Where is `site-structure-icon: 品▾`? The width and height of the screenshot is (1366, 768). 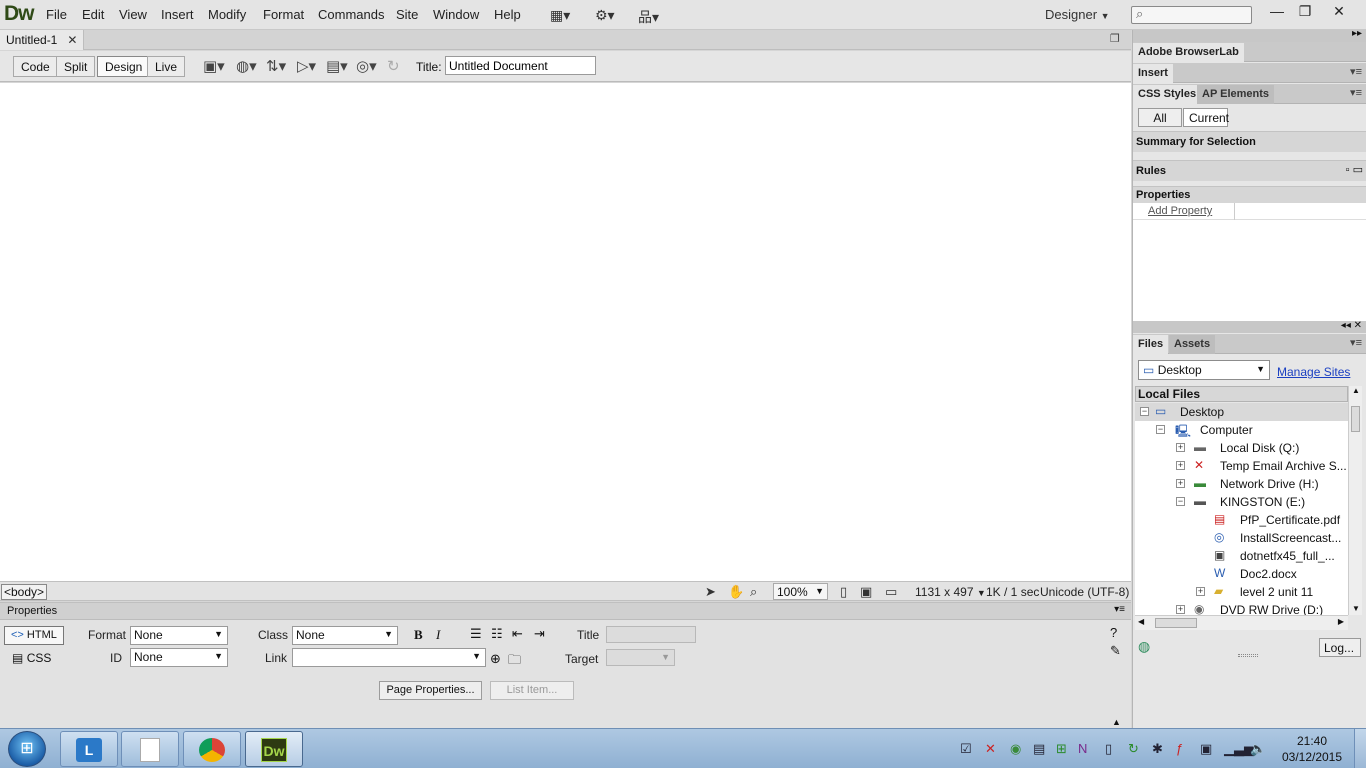 site-structure-icon: 品▾ is located at coordinates (648, 17).